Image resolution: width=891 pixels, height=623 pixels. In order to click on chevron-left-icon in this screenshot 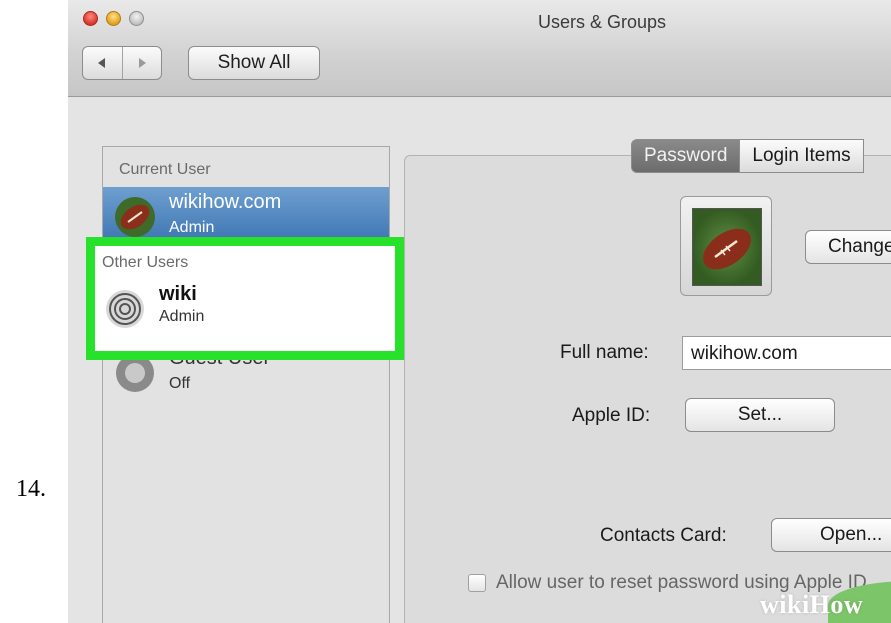, I will do `click(102, 63)`.